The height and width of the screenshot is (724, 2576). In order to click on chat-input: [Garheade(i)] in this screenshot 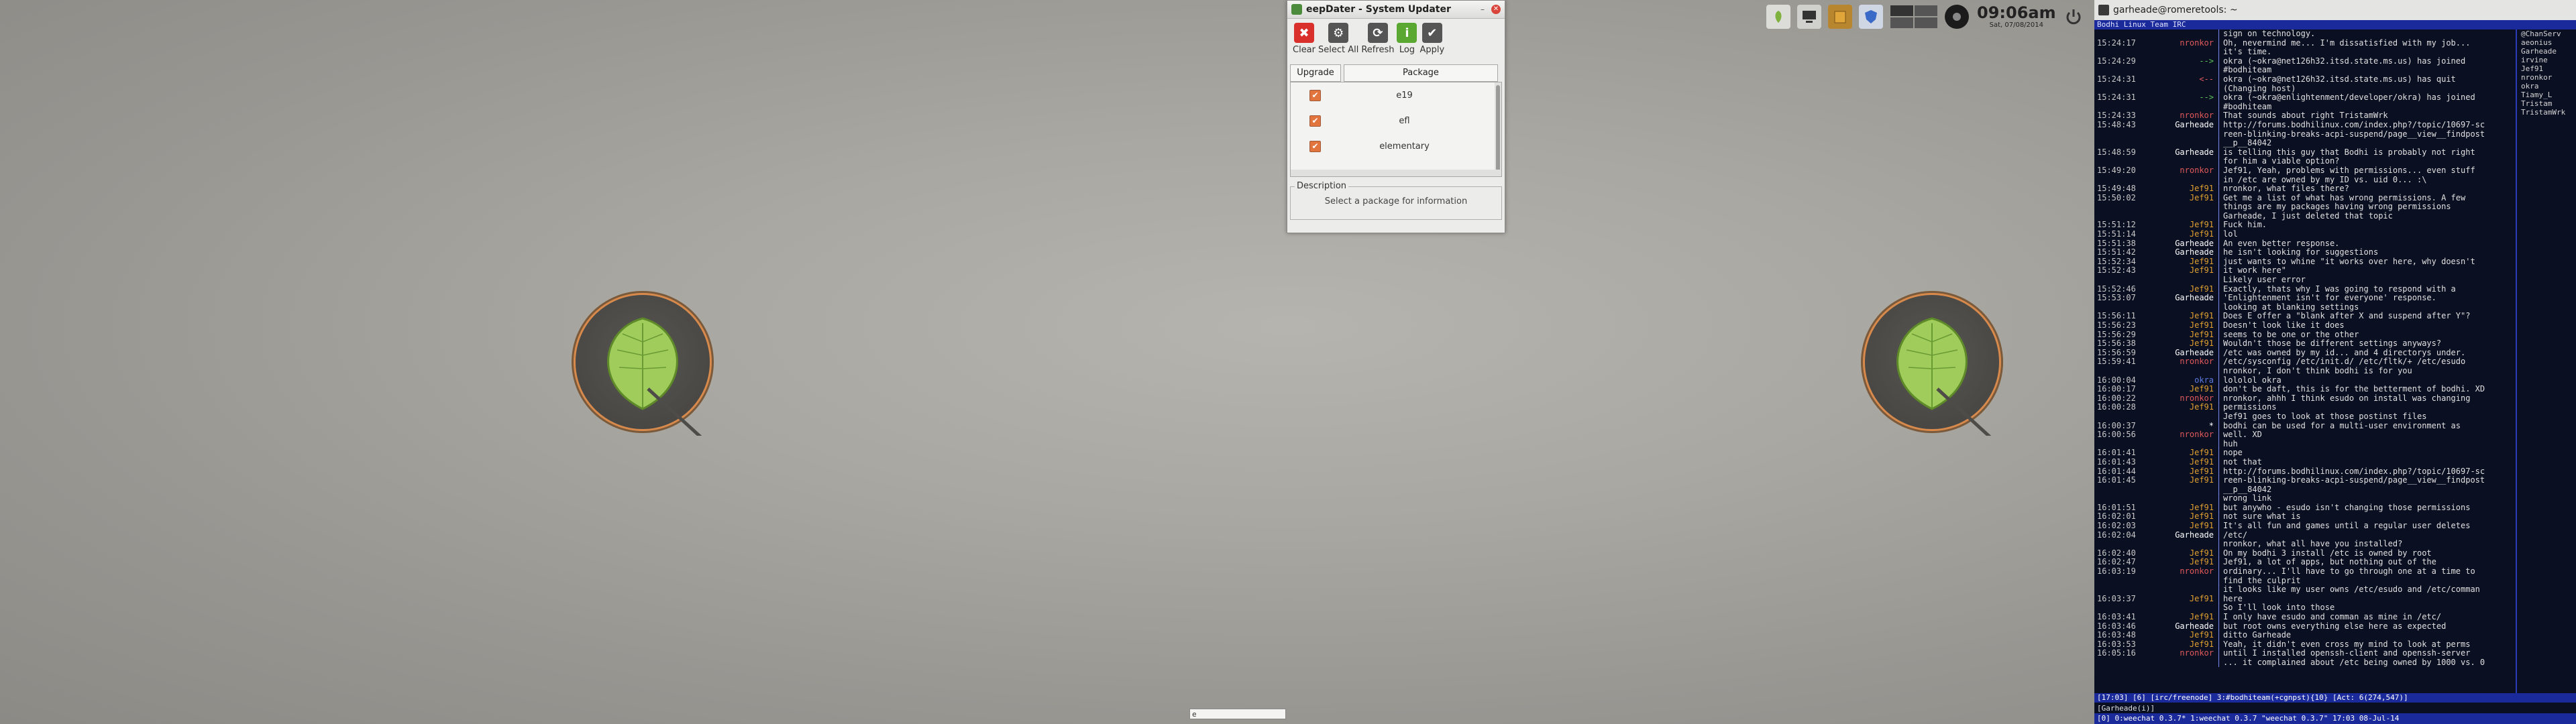, I will do `click(2335, 708)`.